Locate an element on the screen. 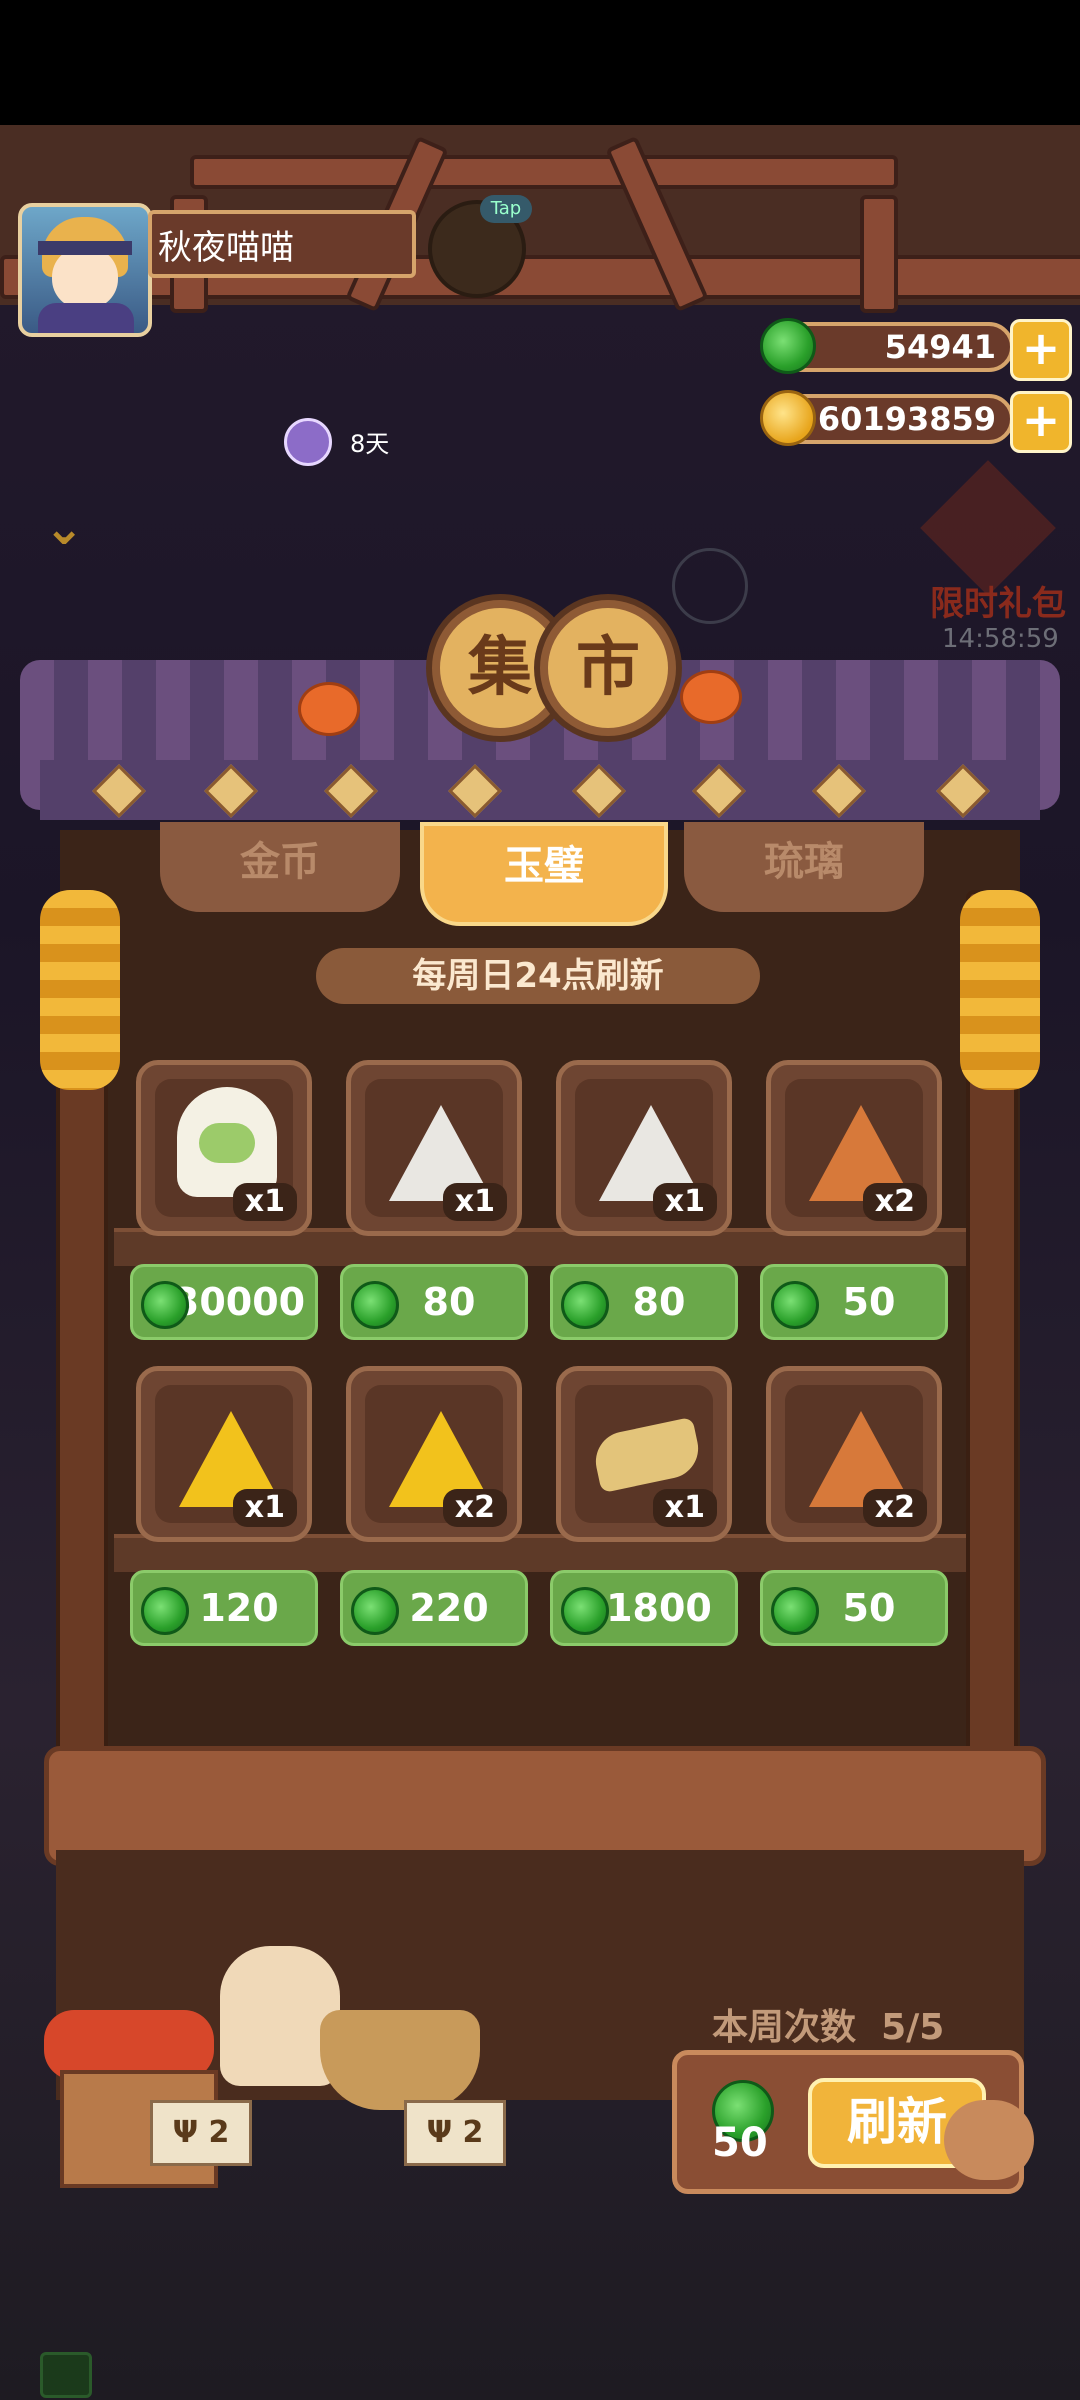 The width and height of the screenshot is (1080, 2400). add-jade-button: + is located at coordinates (1041, 350).